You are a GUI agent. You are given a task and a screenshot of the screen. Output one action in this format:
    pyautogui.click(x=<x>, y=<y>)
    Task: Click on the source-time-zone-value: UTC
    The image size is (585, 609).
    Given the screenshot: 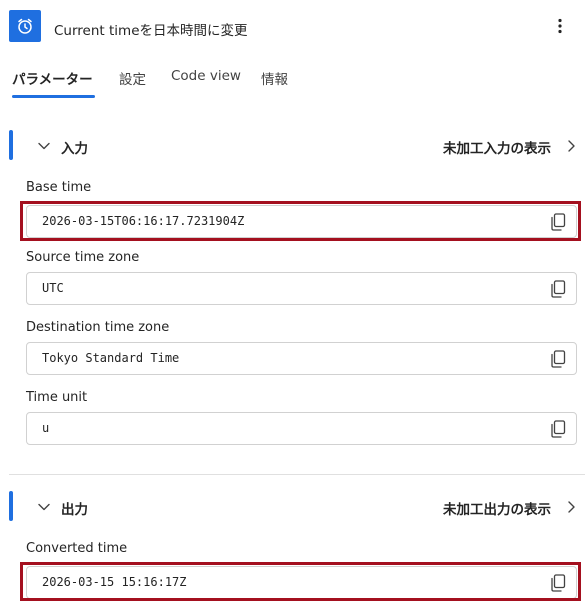 What is the action you would take?
    pyautogui.click(x=53, y=288)
    